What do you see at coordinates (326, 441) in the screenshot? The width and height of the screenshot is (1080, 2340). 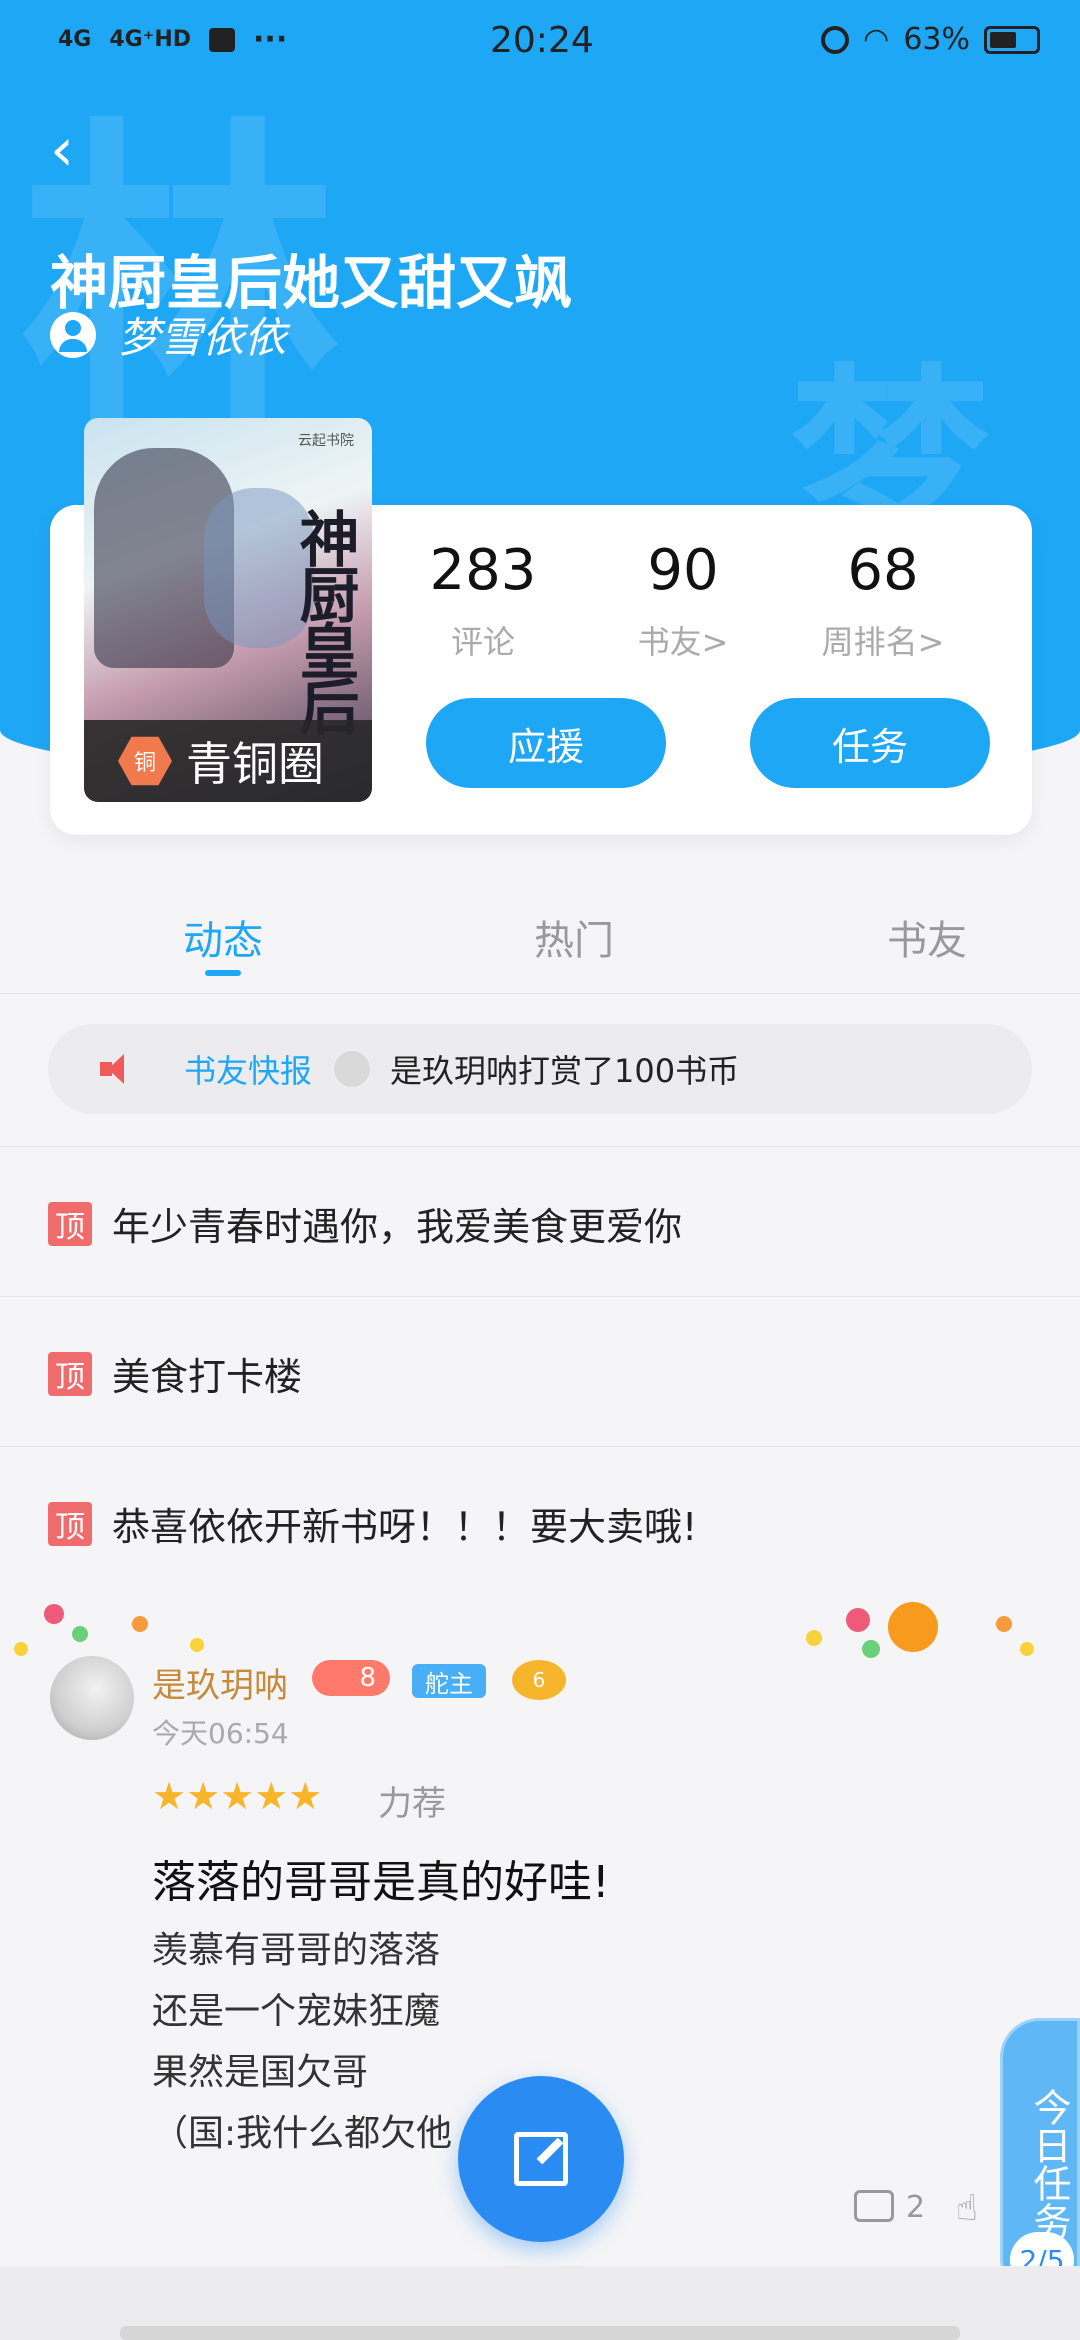 I see `cover-publisher: 云起书院` at bounding box center [326, 441].